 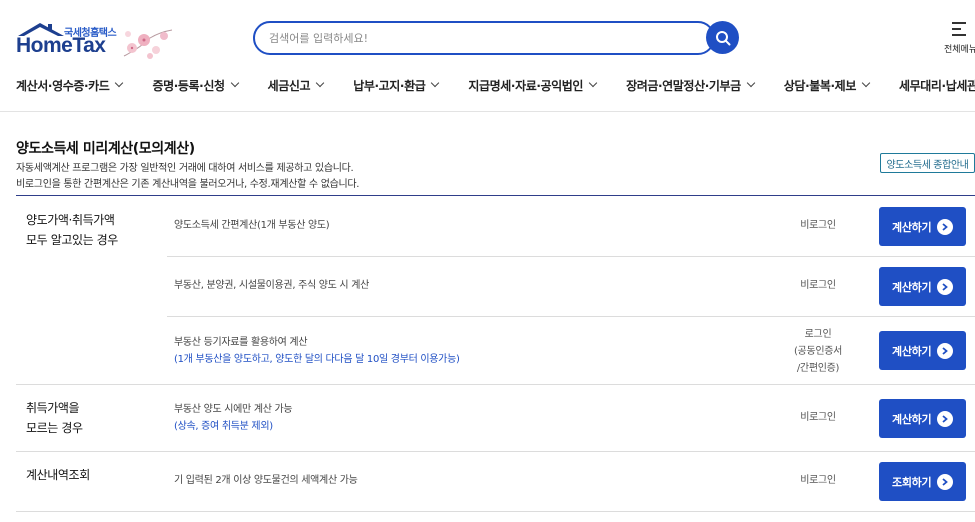 I want to click on nav-item-certificate: 증명·등록·신청, so click(x=195, y=85).